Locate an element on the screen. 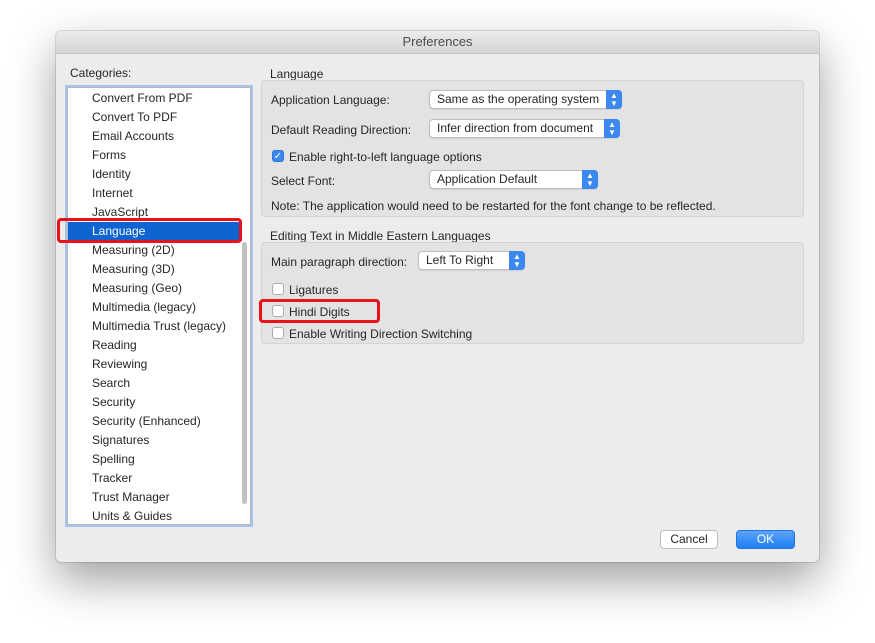 The width and height of the screenshot is (875, 643). category-reviewing: Reviewing is located at coordinates (155, 364).